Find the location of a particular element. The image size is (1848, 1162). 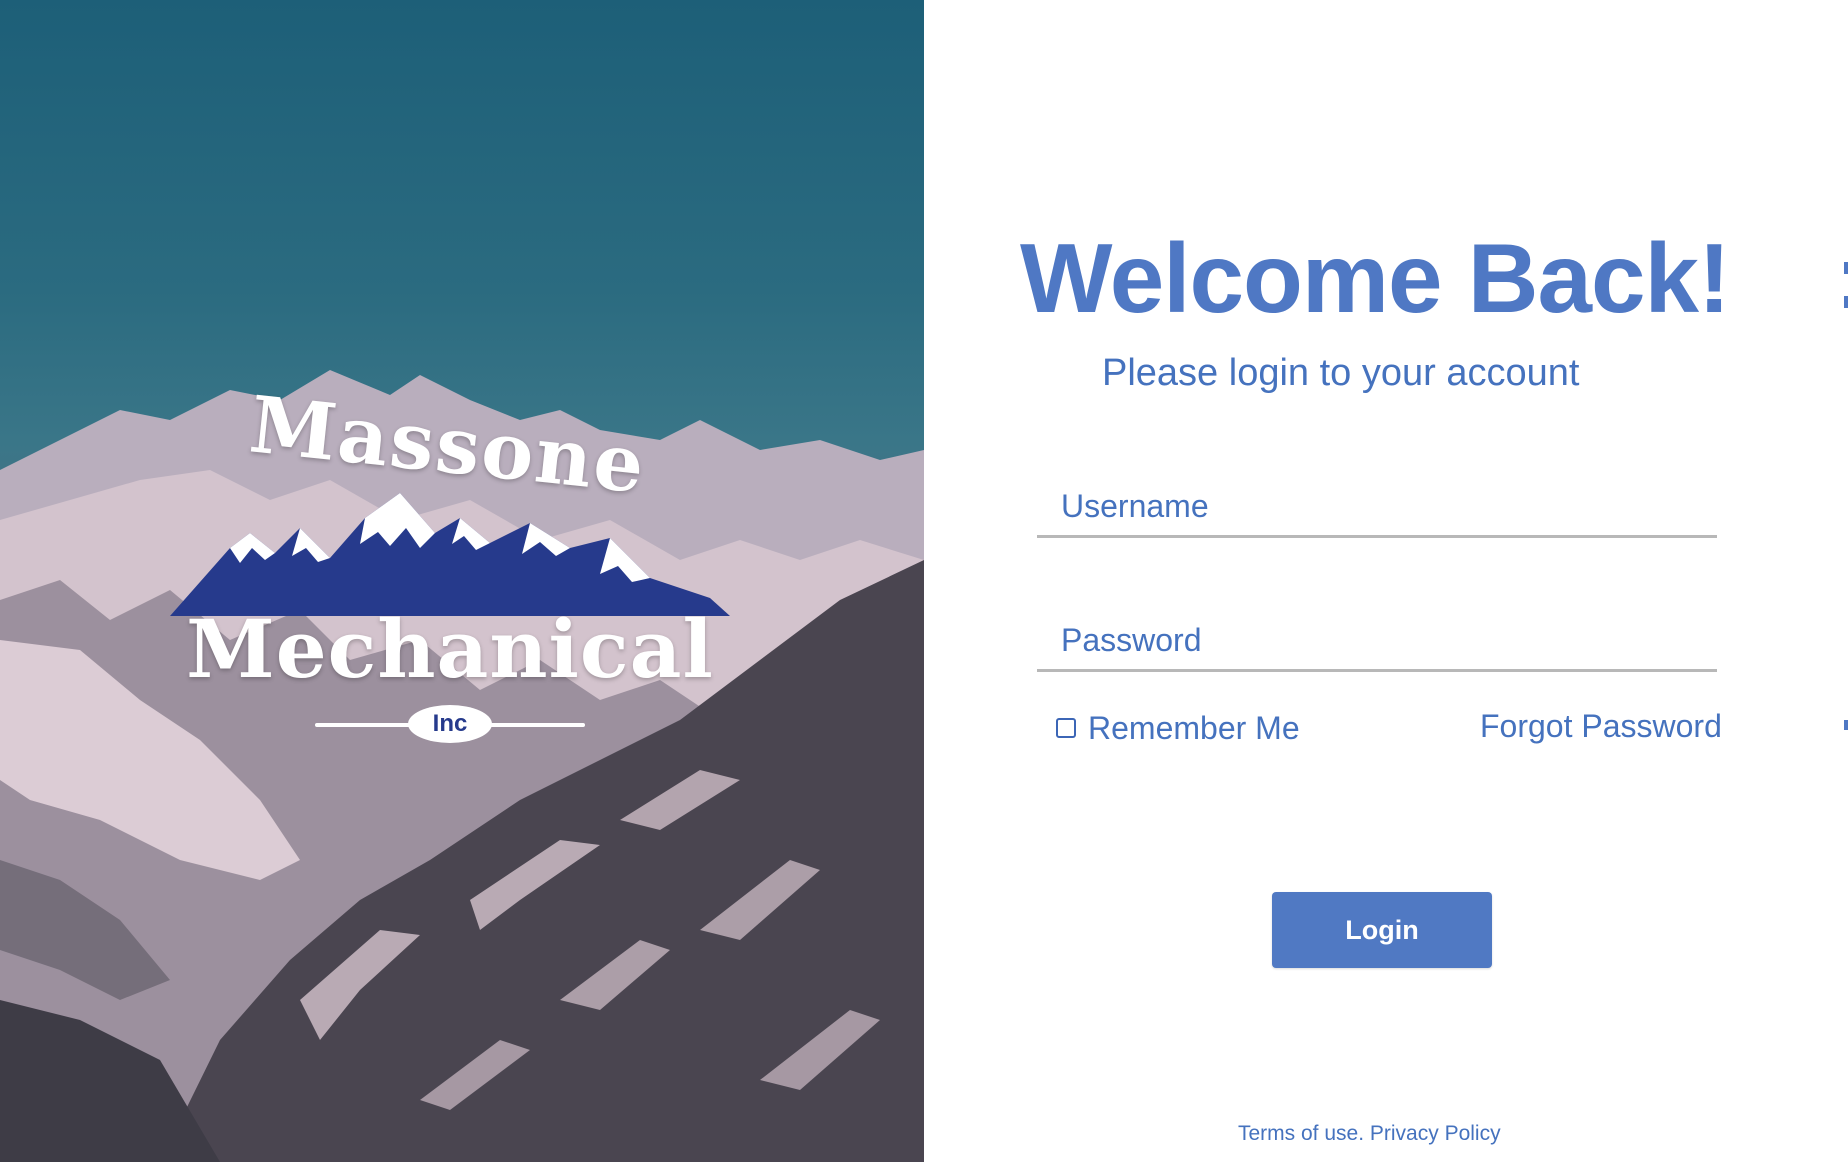

checkbox-icon is located at coordinates (1066, 728).